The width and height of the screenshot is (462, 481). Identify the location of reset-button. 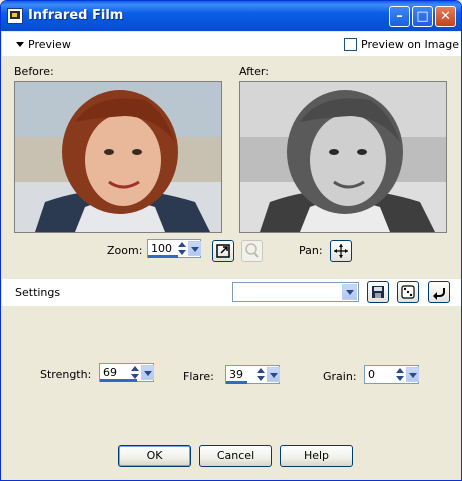
(439, 292).